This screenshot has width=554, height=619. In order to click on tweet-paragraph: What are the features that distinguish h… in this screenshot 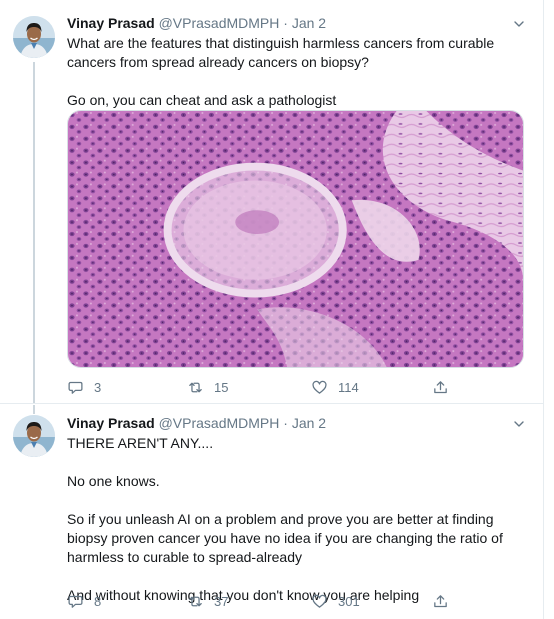, I will do `click(281, 52)`.